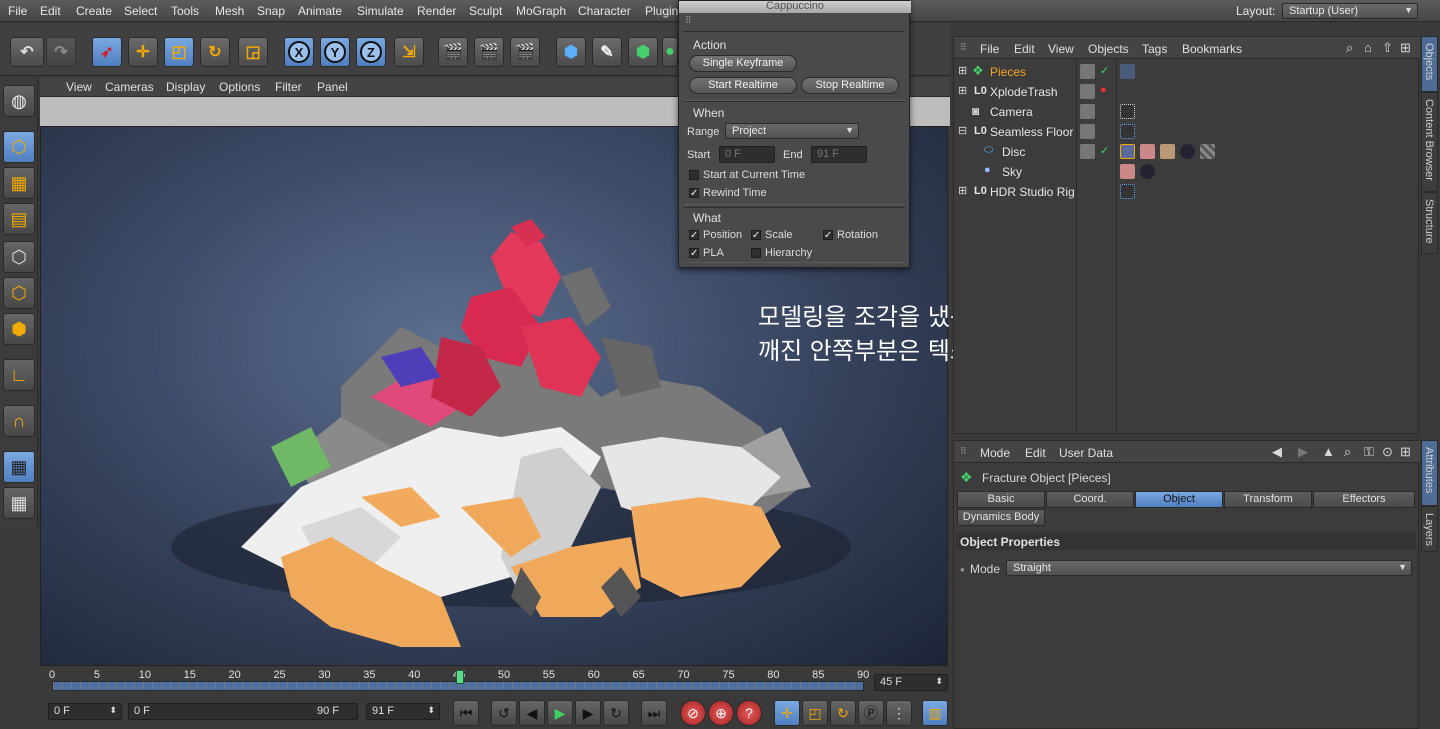  I want to click on previous-frame-button: ◀, so click(532, 713).